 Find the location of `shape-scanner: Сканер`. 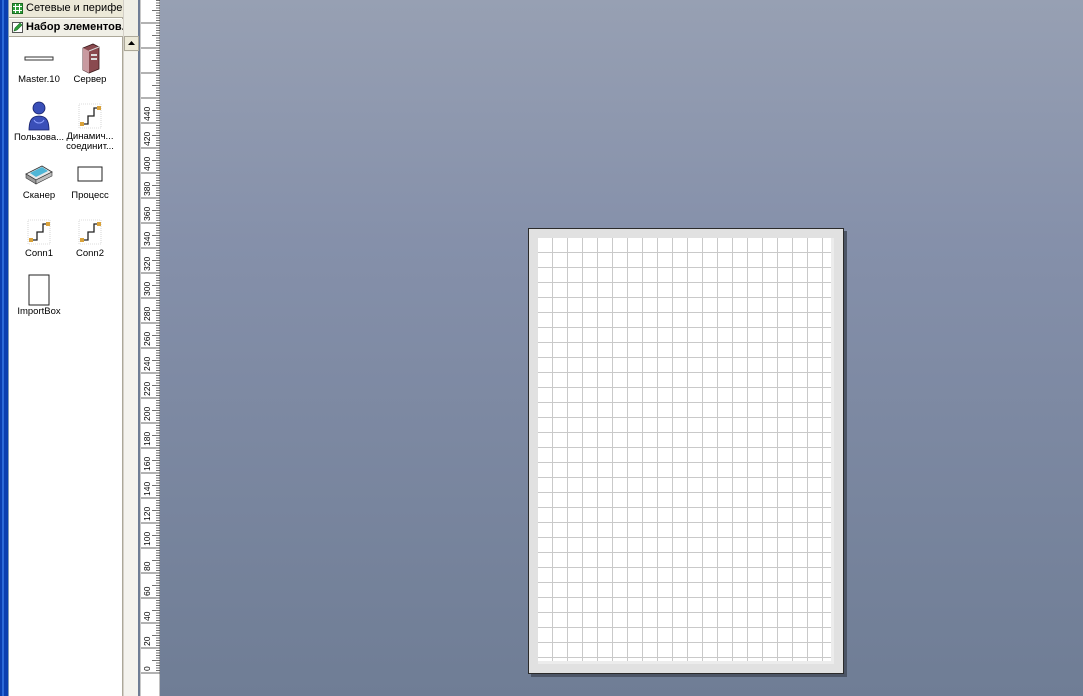

shape-scanner: Сканер is located at coordinates (39, 185).